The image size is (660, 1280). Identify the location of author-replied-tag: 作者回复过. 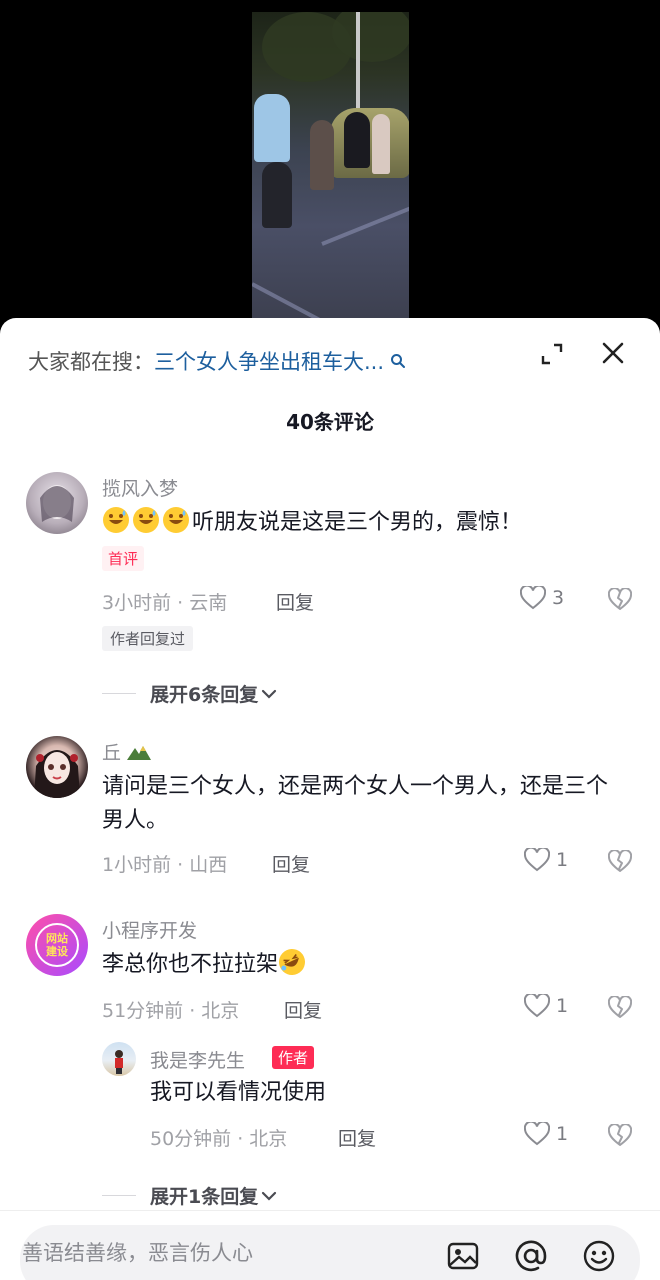
(148, 638).